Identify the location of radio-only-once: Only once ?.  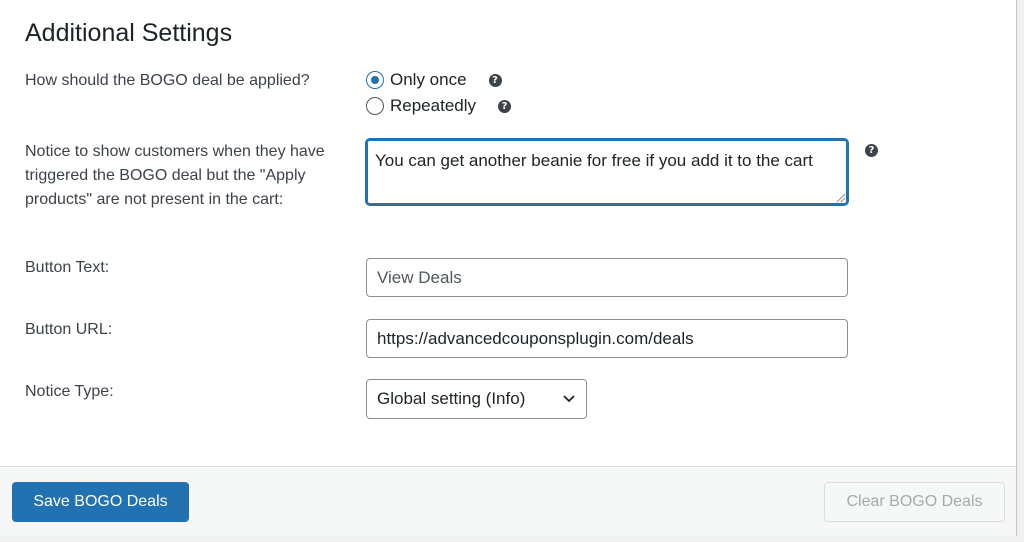
(434, 80).